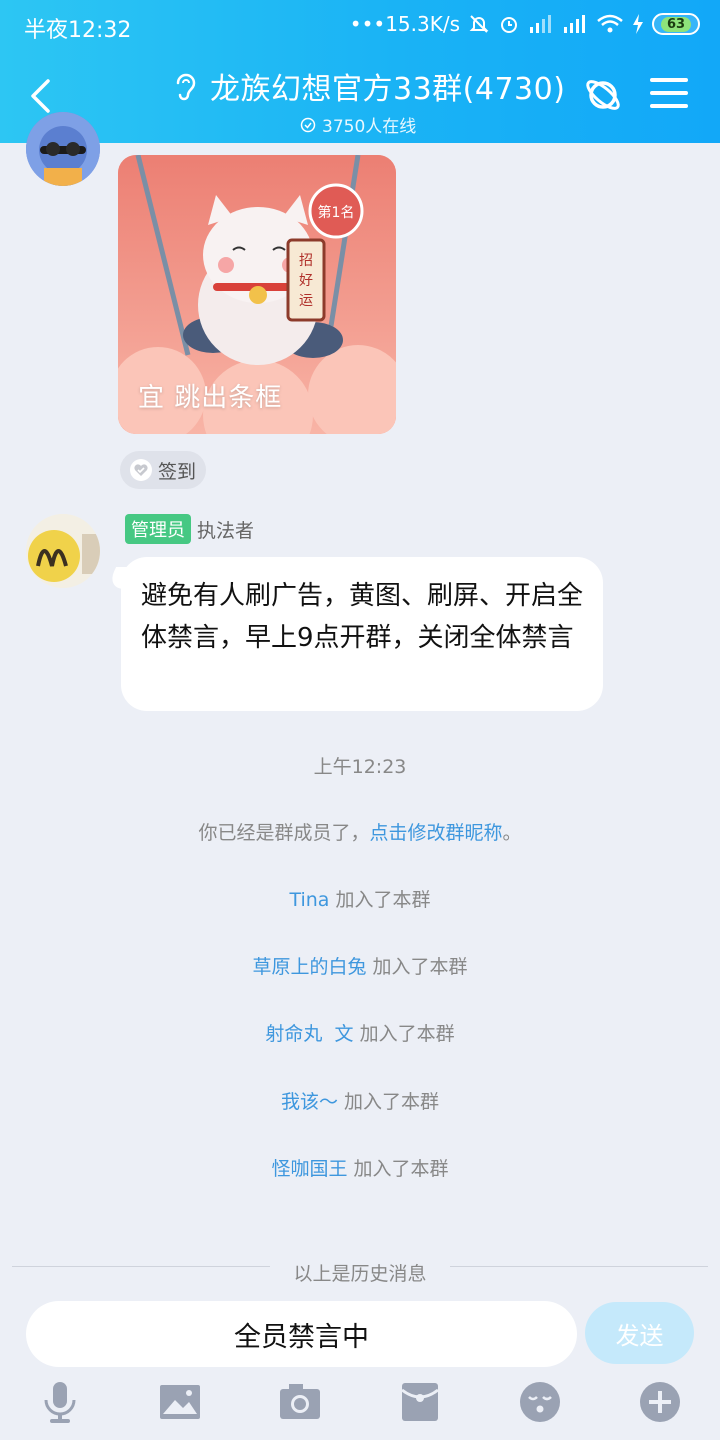  Describe the element at coordinates (210, 398) in the screenshot. I see `image-caption: 宜 跳出条框` at that location.